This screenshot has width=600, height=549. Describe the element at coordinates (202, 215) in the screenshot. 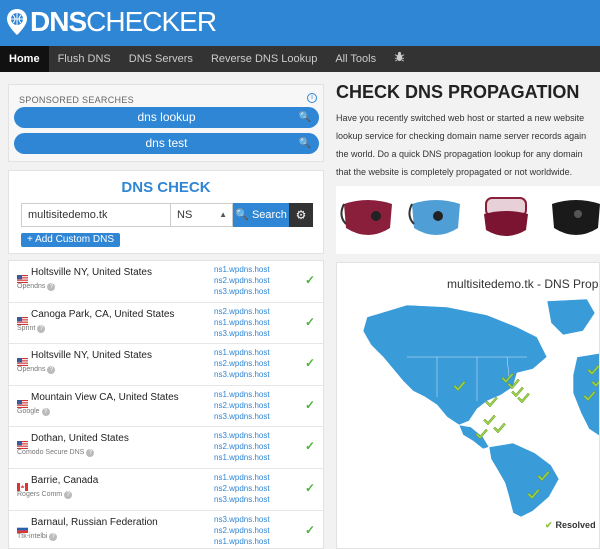

I see `record-type-select: NS ▲` at that location.